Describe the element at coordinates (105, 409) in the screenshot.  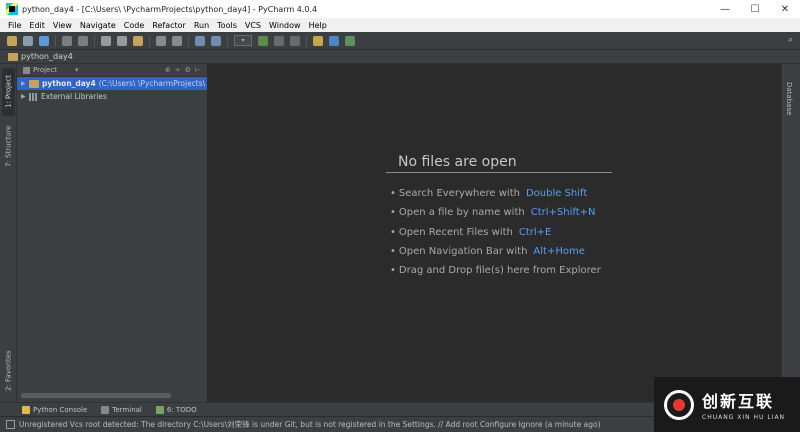
I see `terminal-icon` at that location.